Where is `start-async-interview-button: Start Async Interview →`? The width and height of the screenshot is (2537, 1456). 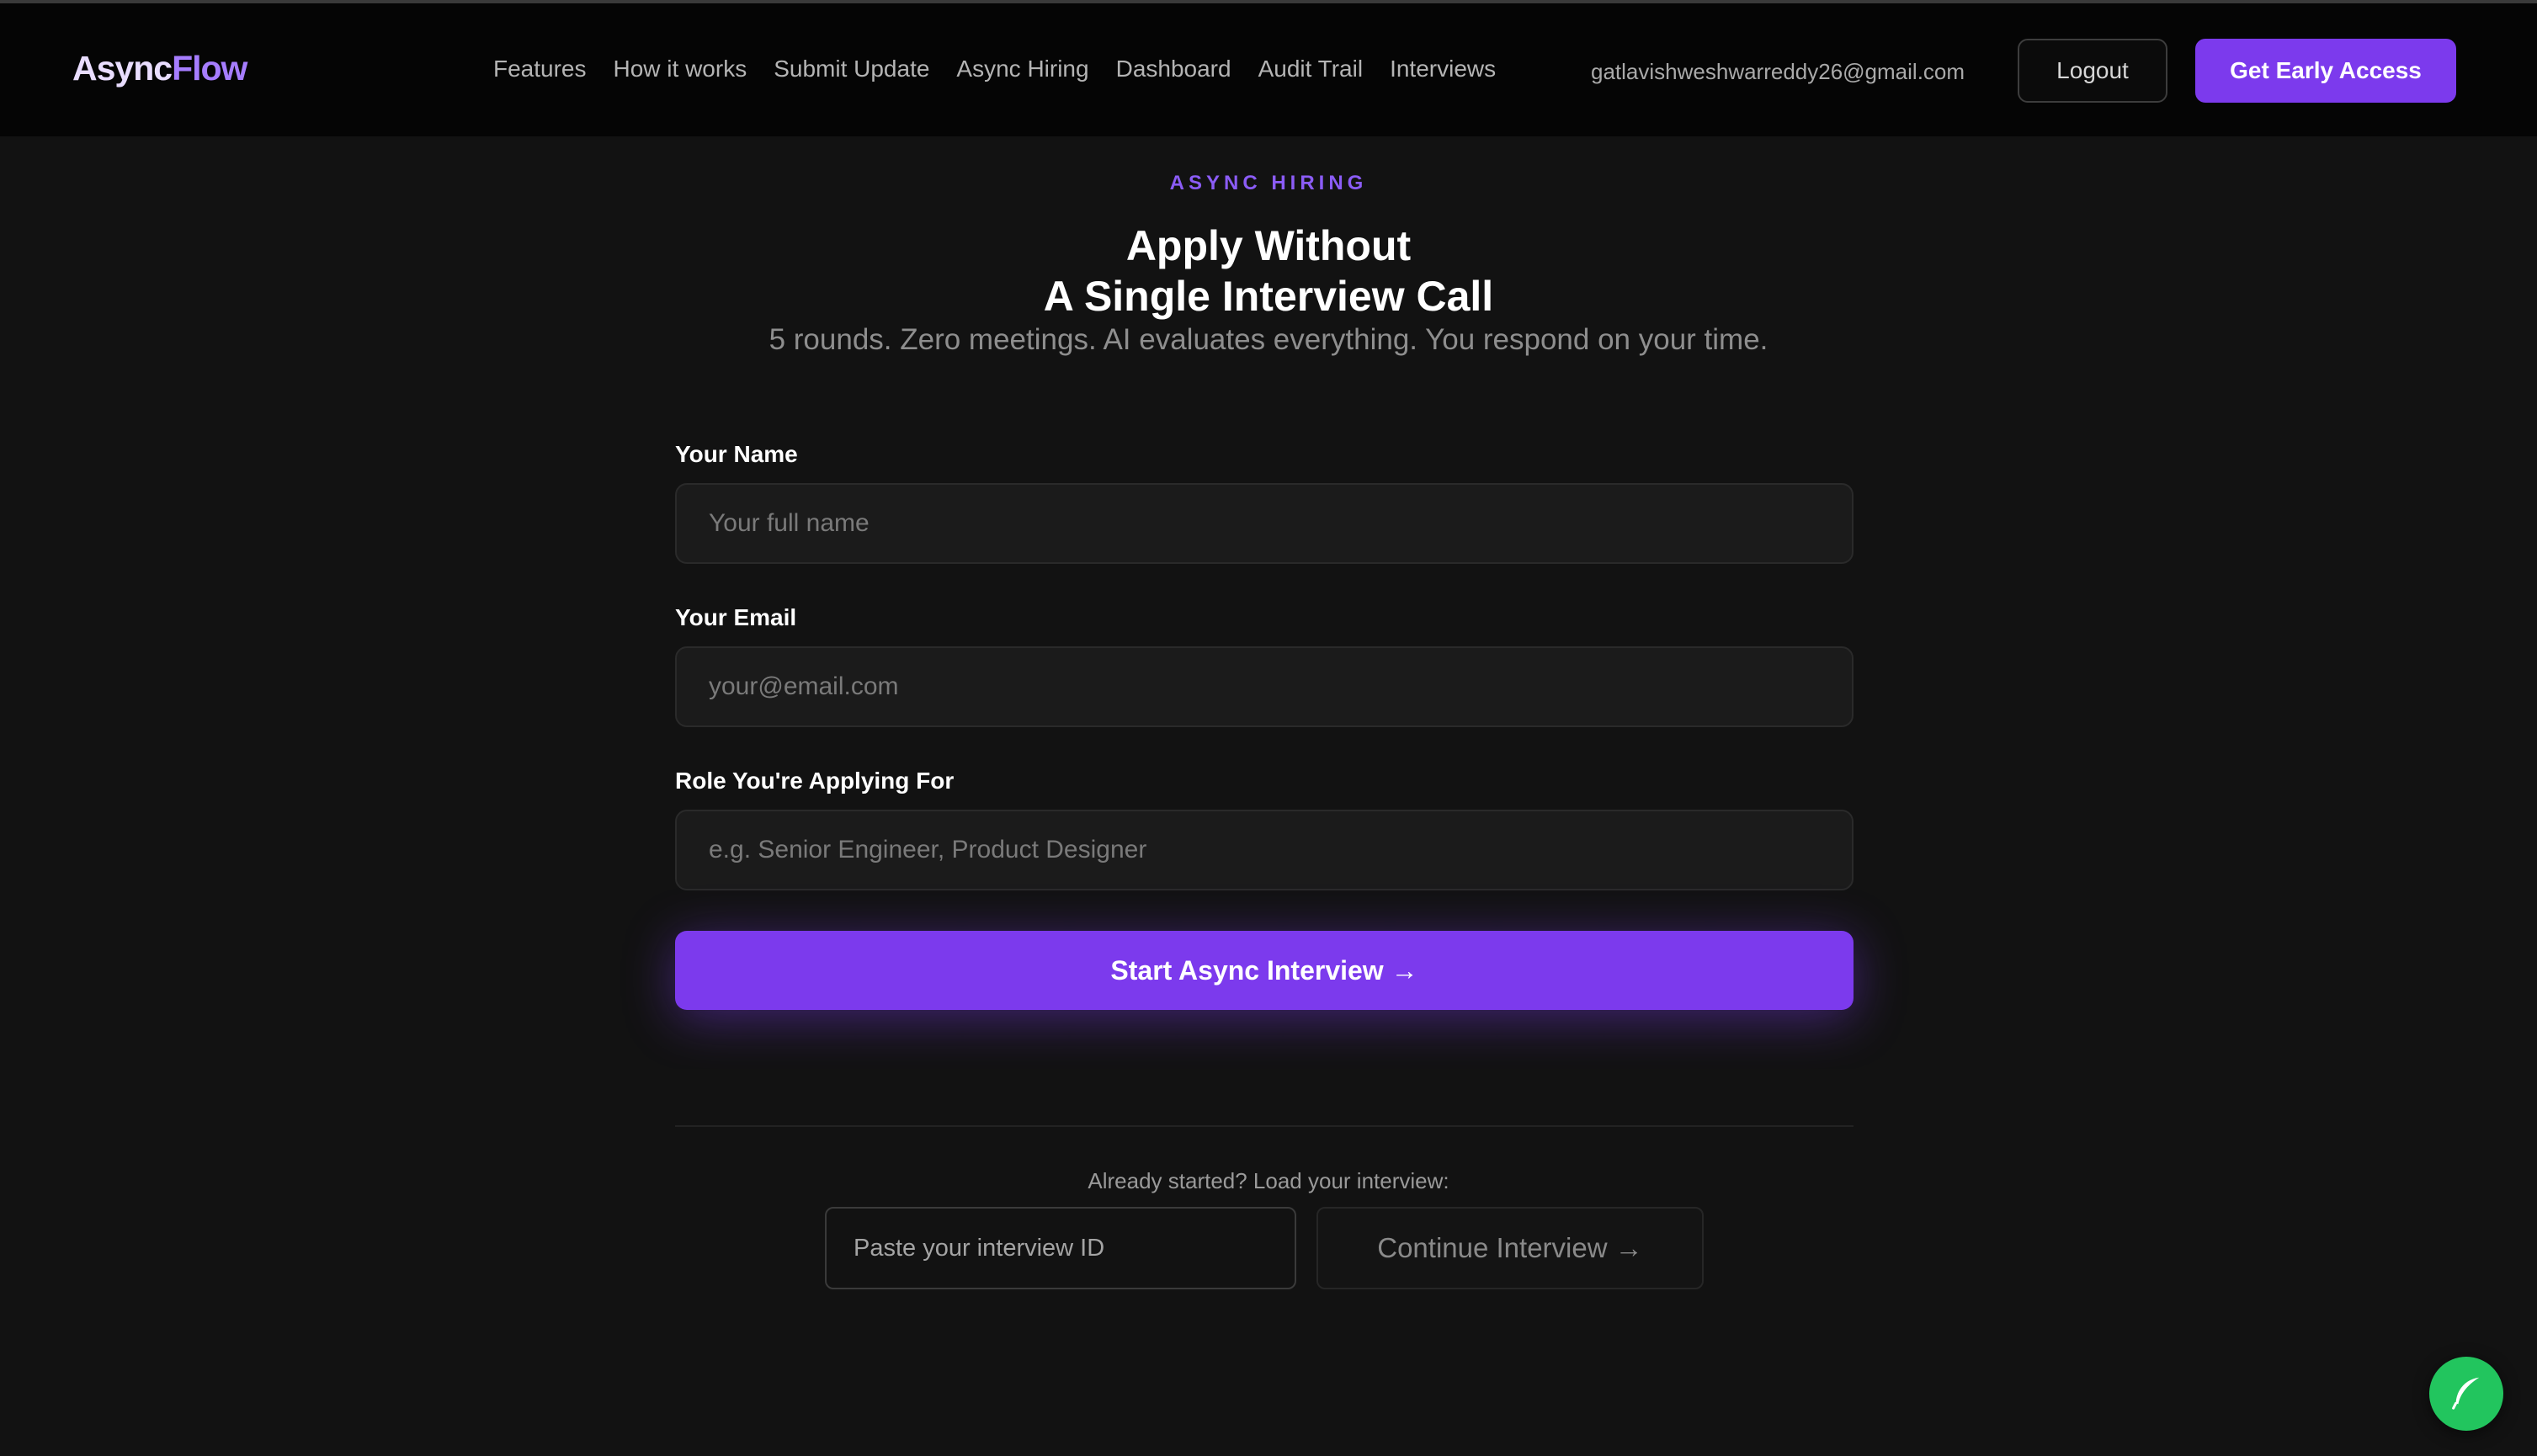 start-async-interview-button: Start Async Interview → is located at coordinates (1264, 971).